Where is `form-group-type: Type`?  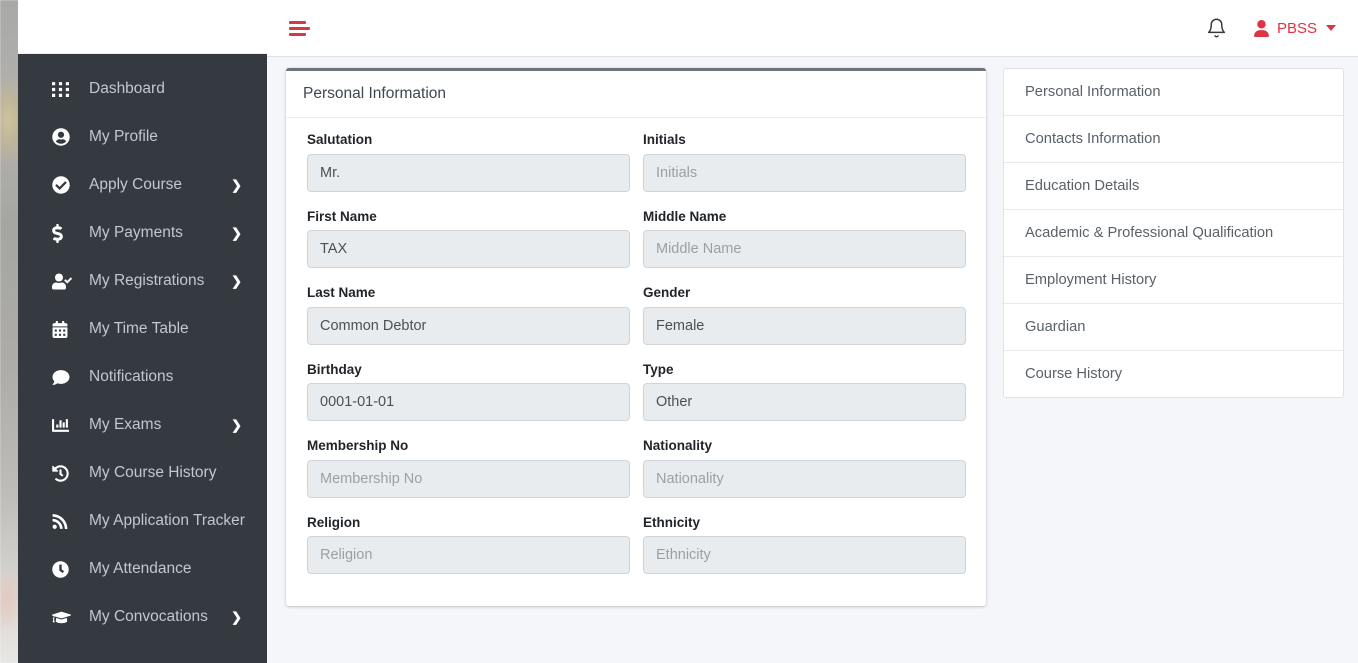
form-group-type: Type is located at coordinates (804, 391).